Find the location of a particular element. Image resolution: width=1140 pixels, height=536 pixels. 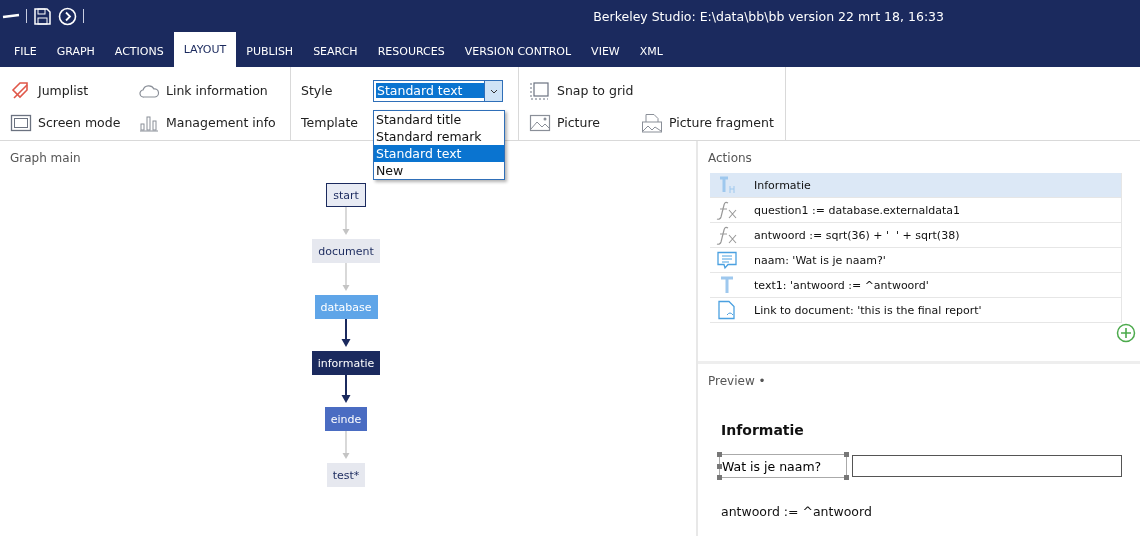

ribbon-button: Management info is located at coordinates (208, 122).